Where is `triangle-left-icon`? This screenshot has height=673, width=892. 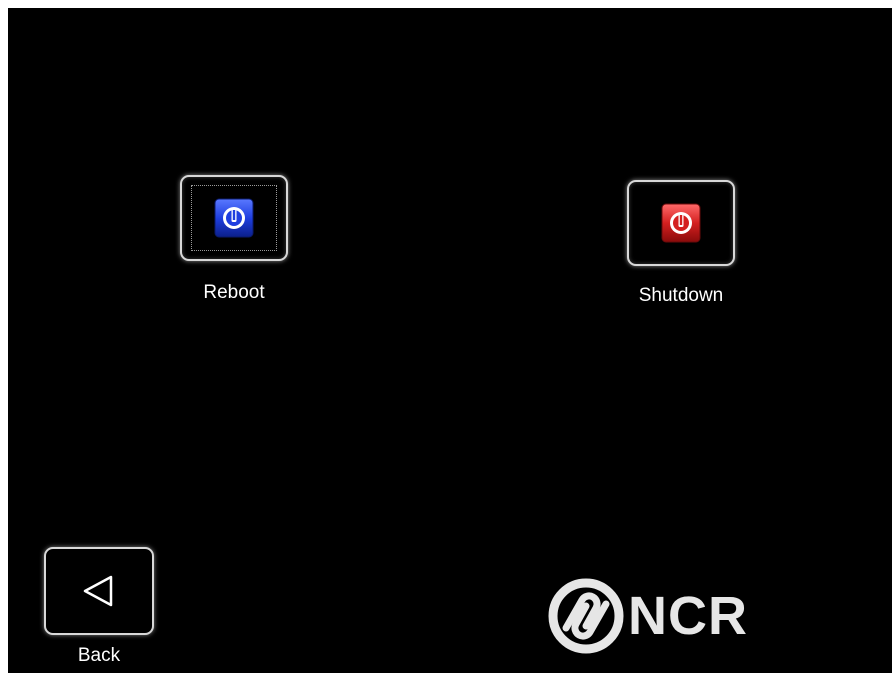
triangle-left-icon is located at coordinates (98, 591).